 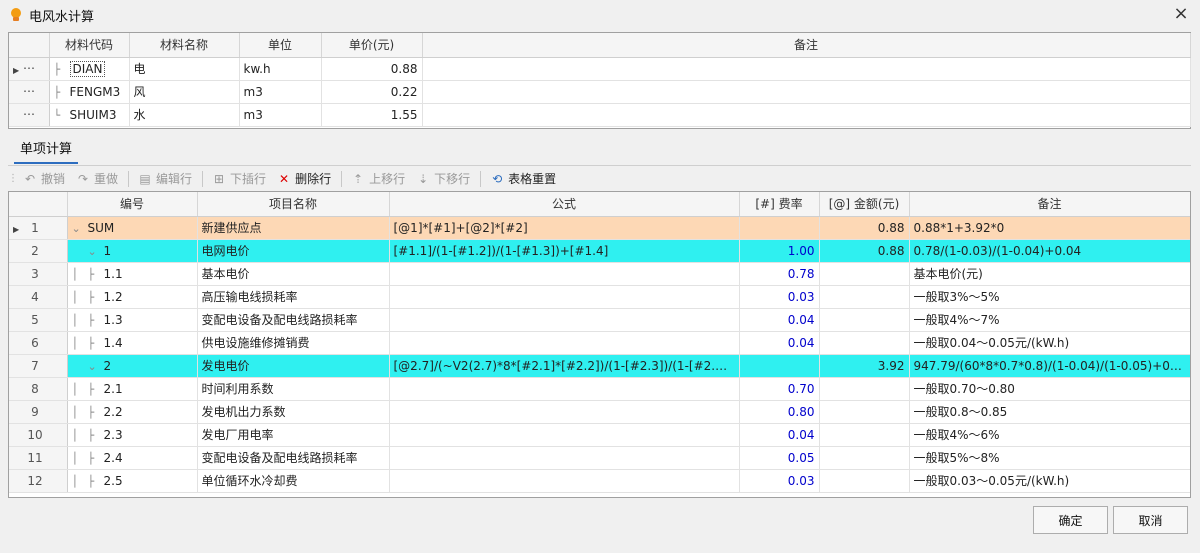 What do you see at coordinates (564, 251) in the screenshot?
I see `cell-formula: [#1.1]/(1-[#1.2])/(1-[#1.3])+[#1.4]` at bounding box center [564, 251].